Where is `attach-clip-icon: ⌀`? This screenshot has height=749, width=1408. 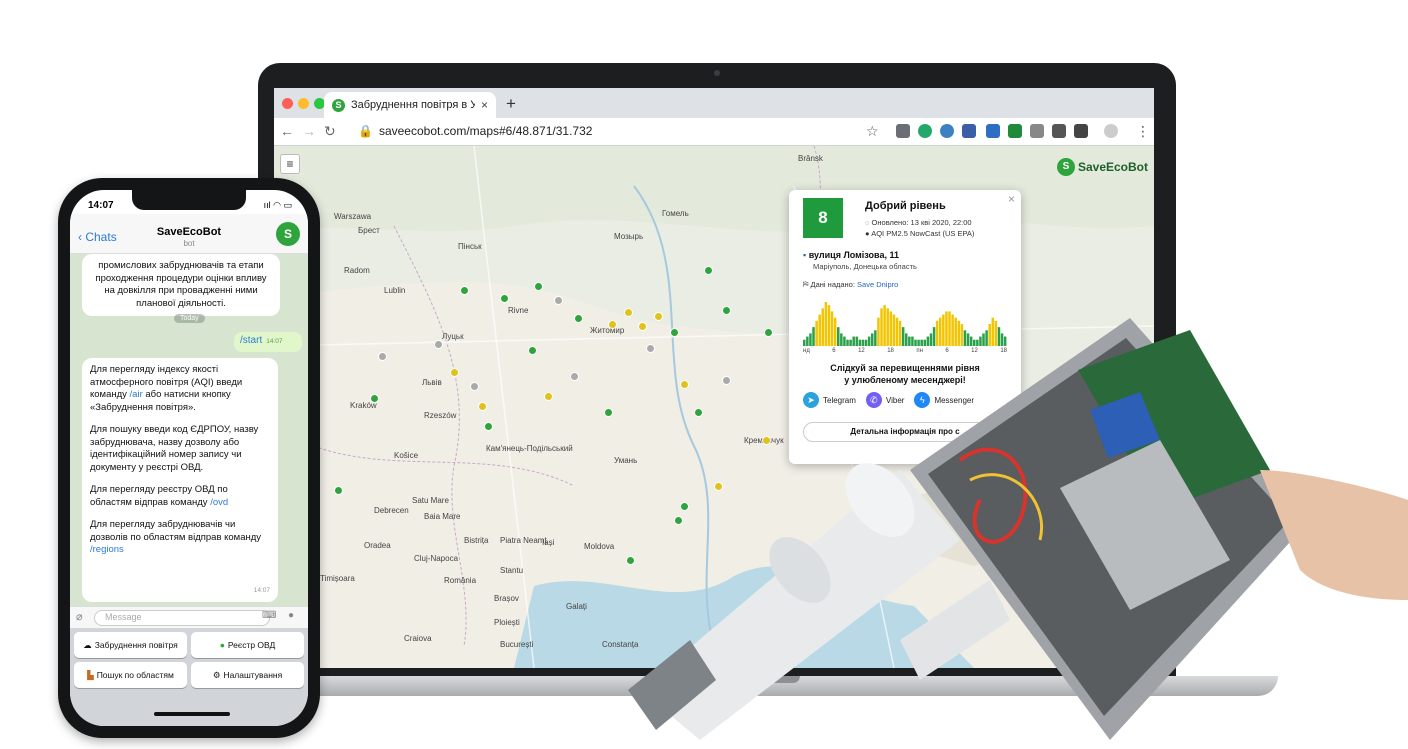
attach-clip-icon: ⌀ is located at coordinates (79, 616).